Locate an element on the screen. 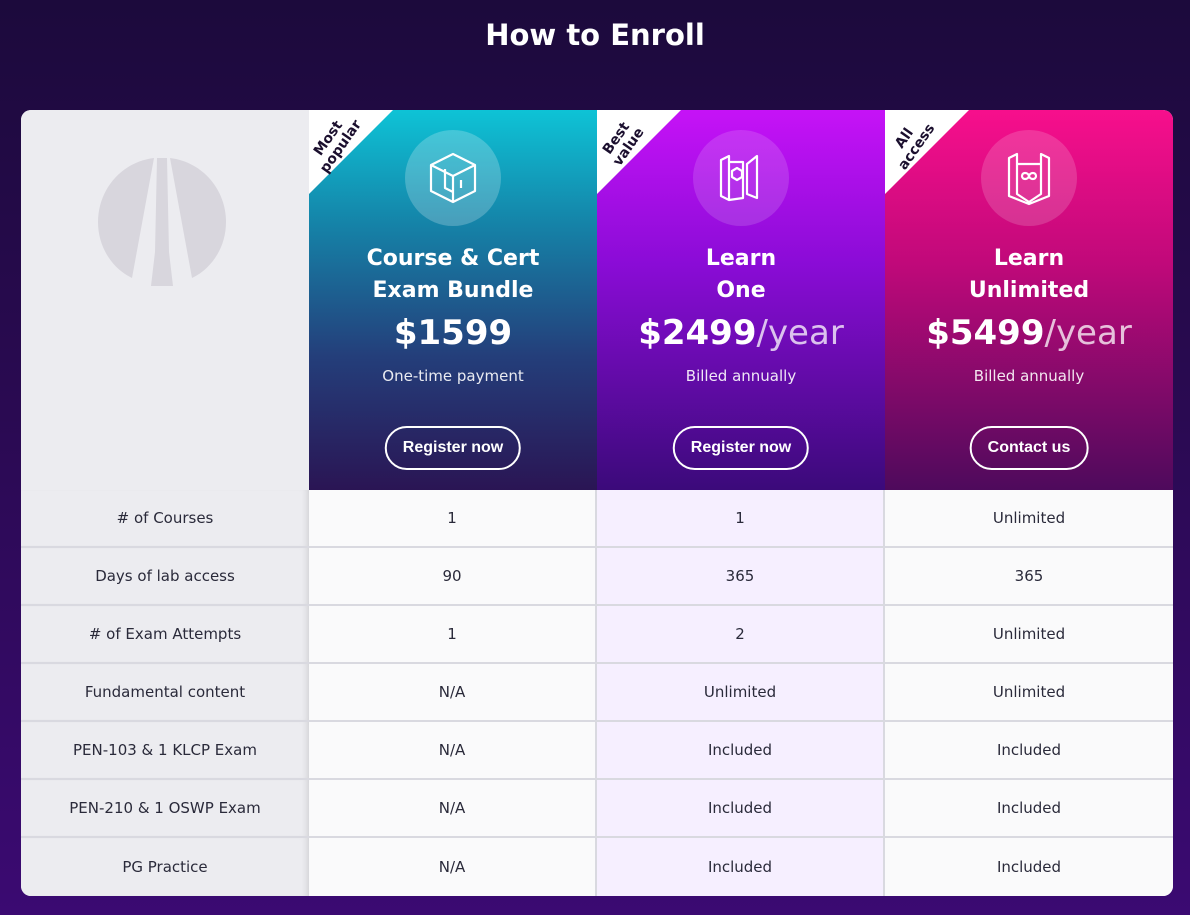 This screenshot has height=915, width=1190. contact-us-button: Contact us is located at coordinates (1029, 448).